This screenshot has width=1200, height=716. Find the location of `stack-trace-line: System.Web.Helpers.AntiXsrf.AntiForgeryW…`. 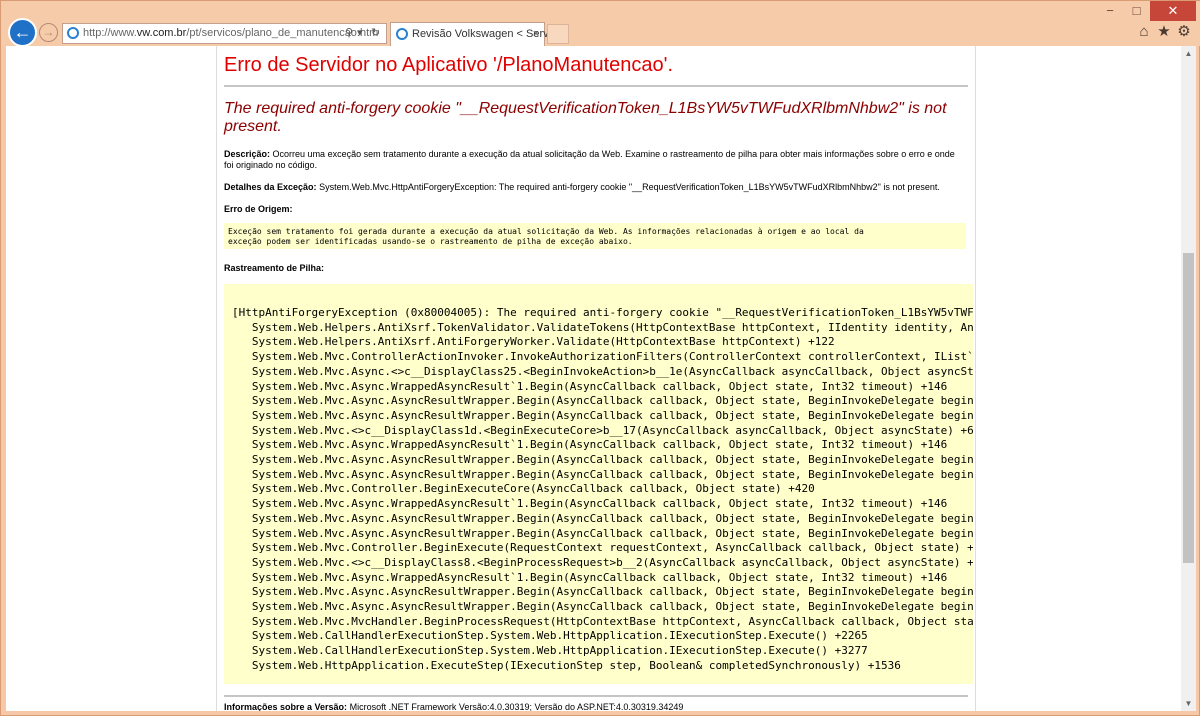

stack-trace-line: System.Web.Helpers.AntiXsrf.AntiForgeryW… is located at coordinates (533, 342).